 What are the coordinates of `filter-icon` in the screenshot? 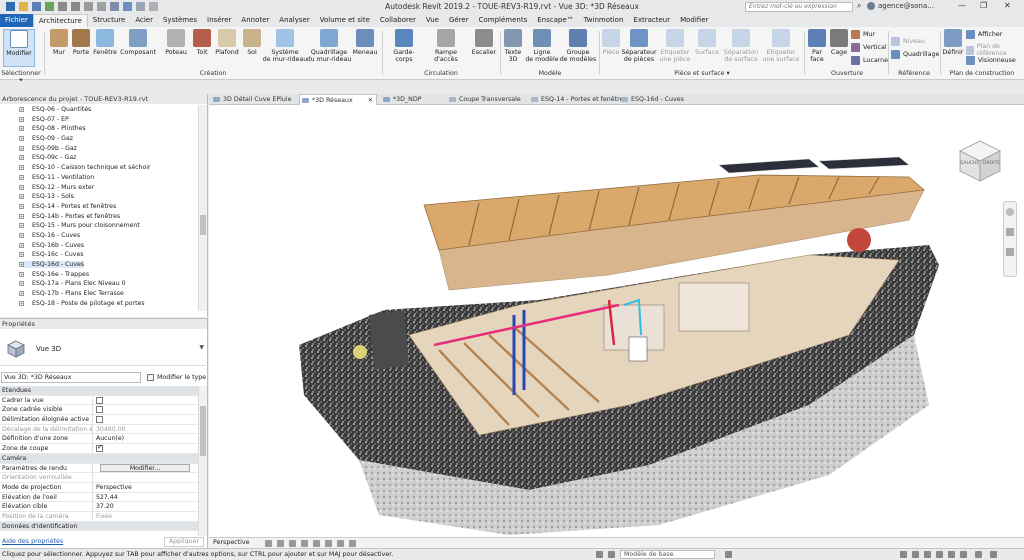 It's located at (963, 554).